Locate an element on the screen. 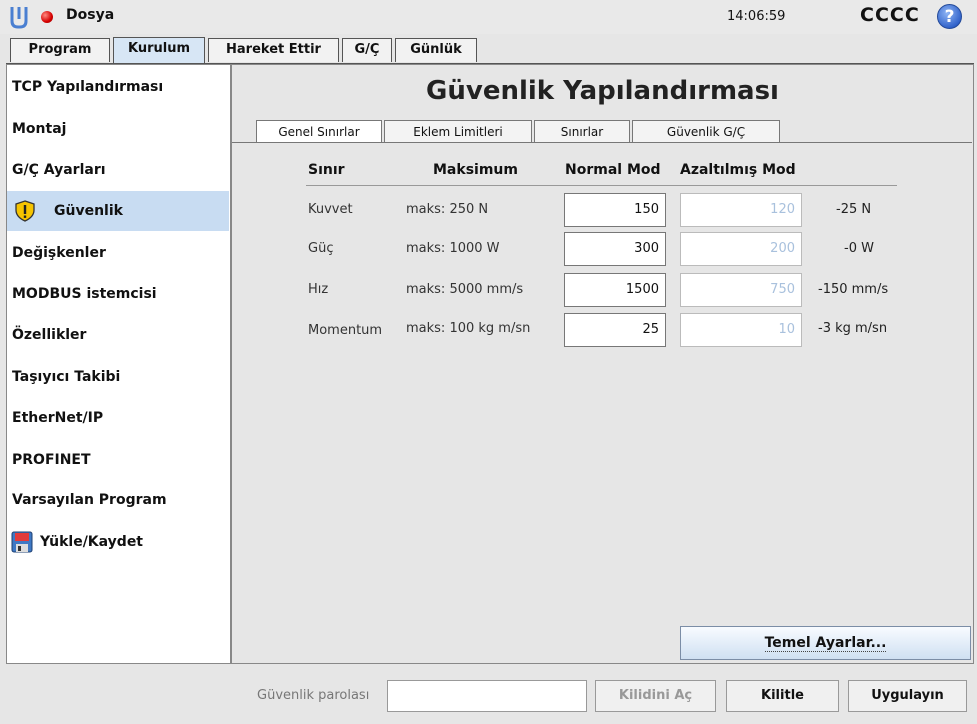 This screenshot has height=724, width=977. header-normal-mode: Normal Mod is located at coordinates (613, 170).